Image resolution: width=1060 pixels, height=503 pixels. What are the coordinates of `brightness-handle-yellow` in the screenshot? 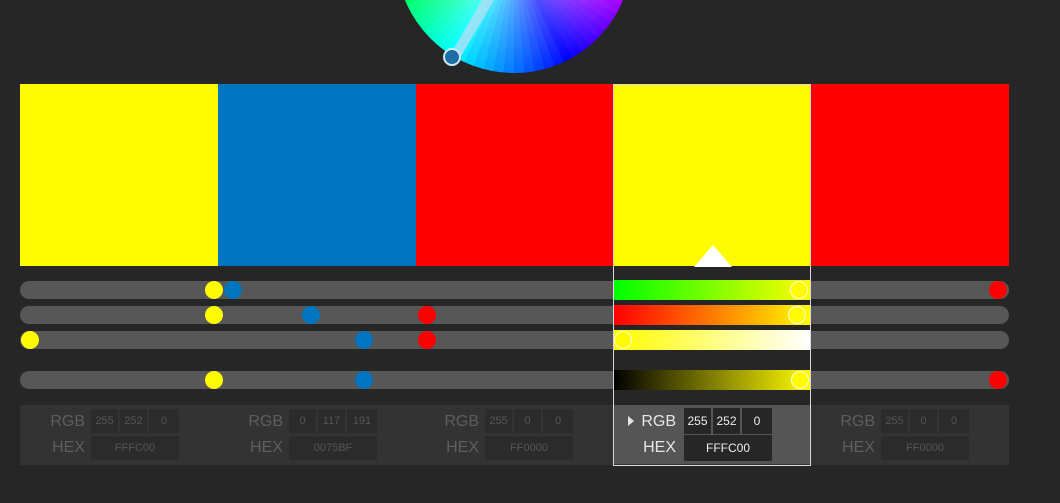 It's located at (30, 340).